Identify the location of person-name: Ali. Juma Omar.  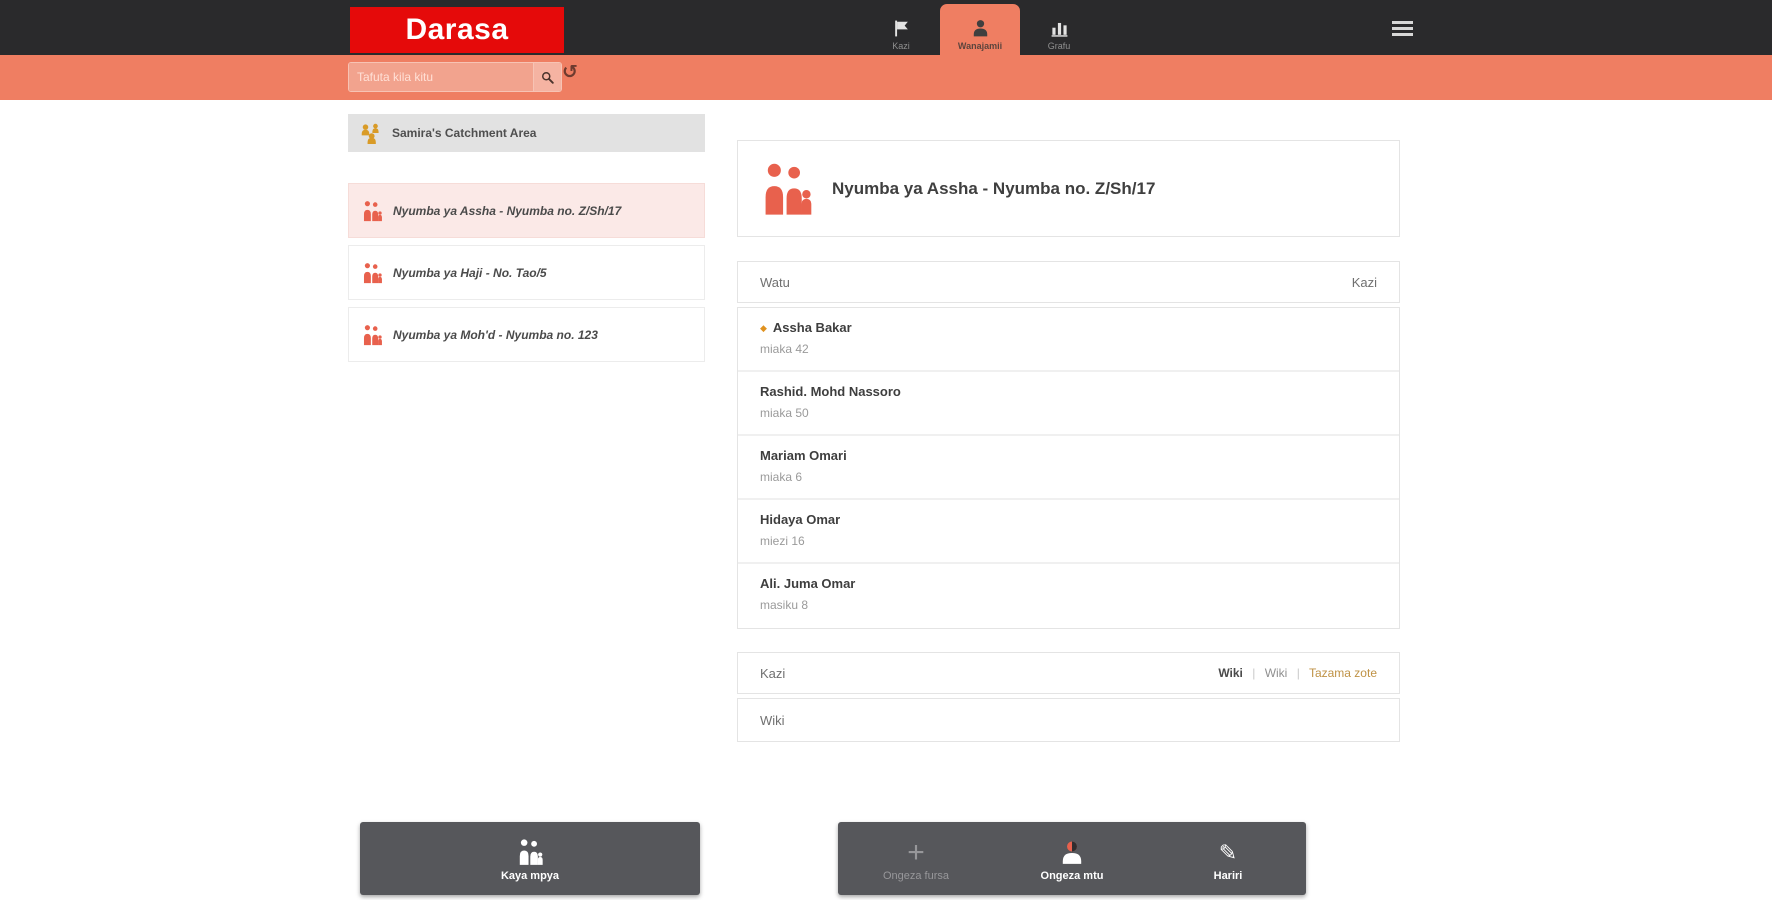
(808, 583).